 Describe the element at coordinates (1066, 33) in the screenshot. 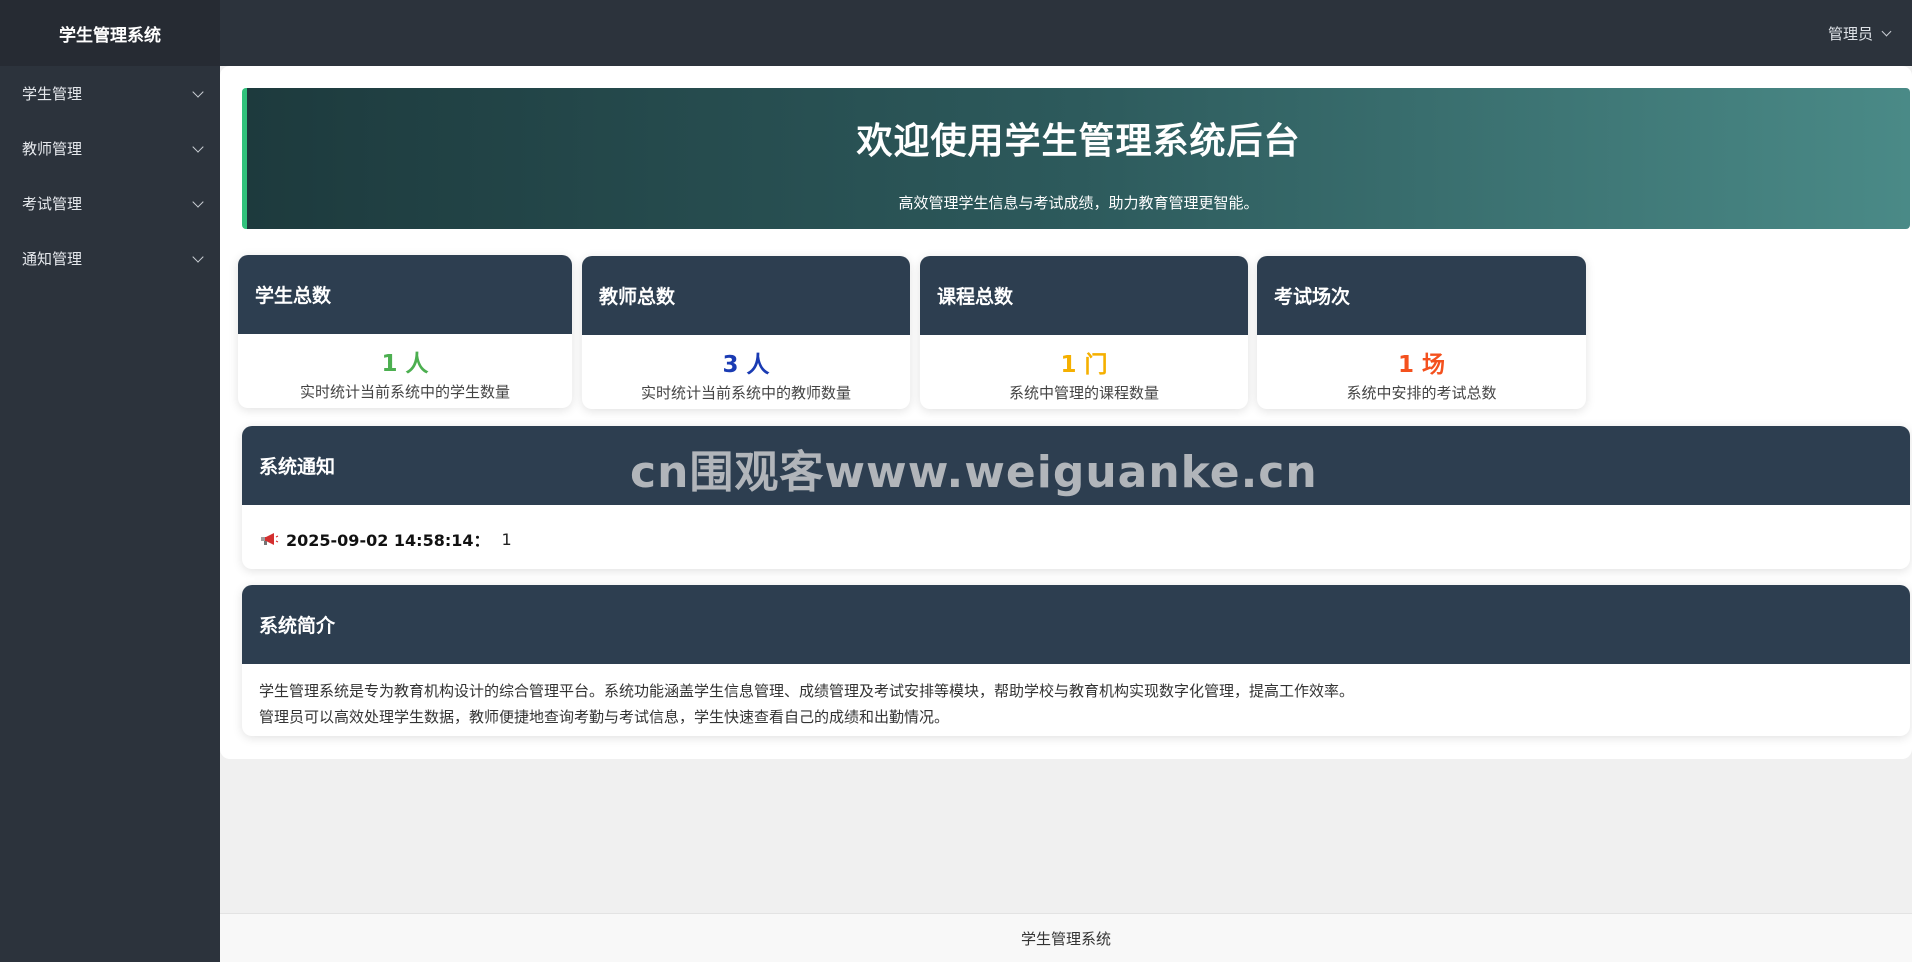

I see `top-bar: 管理员` at that location.